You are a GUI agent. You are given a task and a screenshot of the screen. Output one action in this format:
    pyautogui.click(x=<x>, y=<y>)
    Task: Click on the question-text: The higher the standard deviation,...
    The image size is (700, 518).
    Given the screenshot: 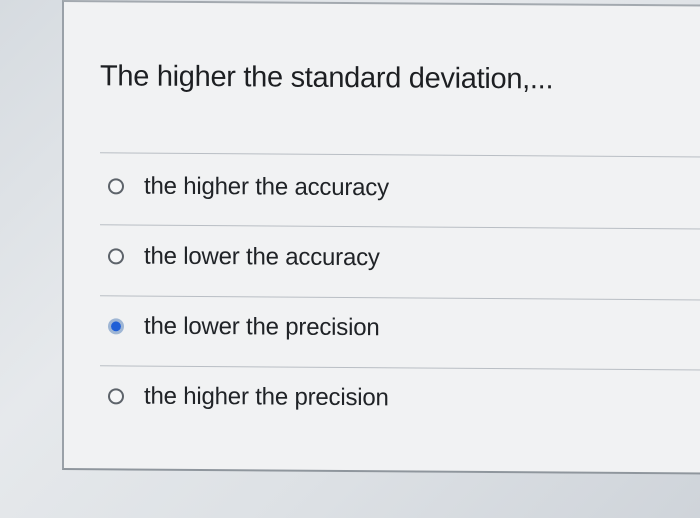 What is the action you would take?
    pyautogui.click(x=327, y=78)
    